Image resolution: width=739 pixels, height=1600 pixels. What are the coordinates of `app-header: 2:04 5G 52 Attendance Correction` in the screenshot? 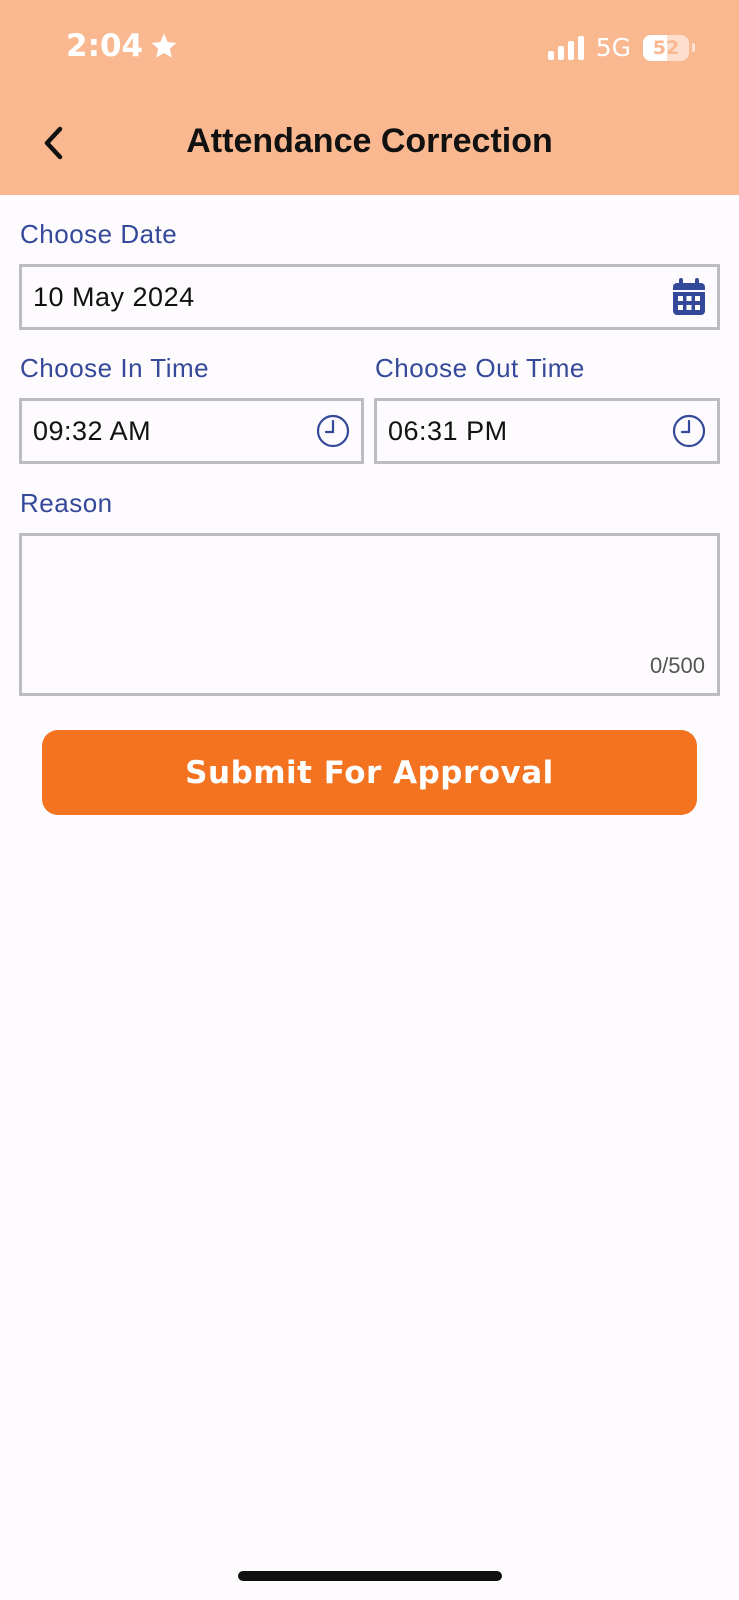 It's located at (369, 97).